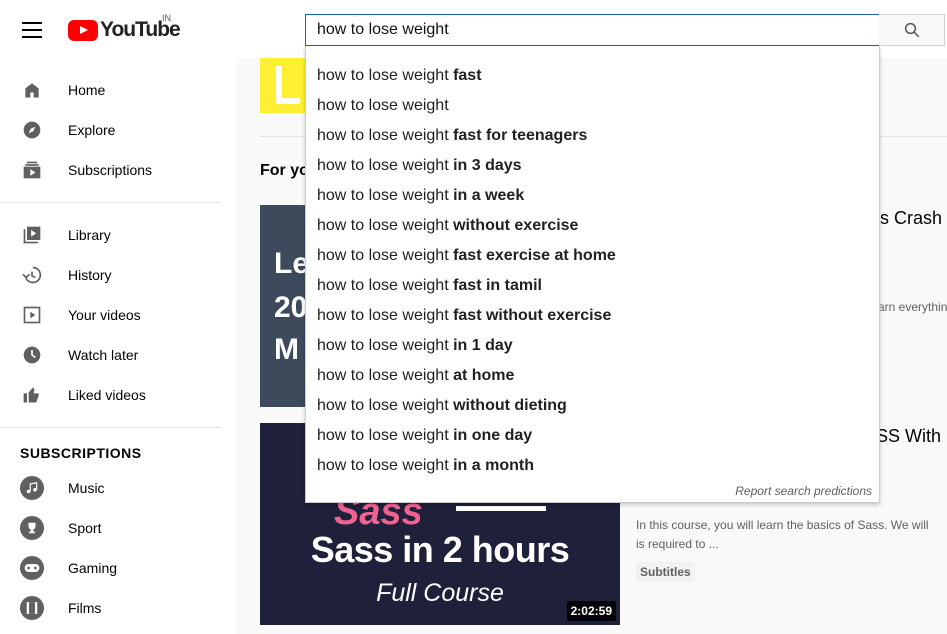 This screenshot has width=947, height=634. Describe the element at coordinates (87, 90) in the screenshot. I see `sidebar-item-label: Home` at that location.